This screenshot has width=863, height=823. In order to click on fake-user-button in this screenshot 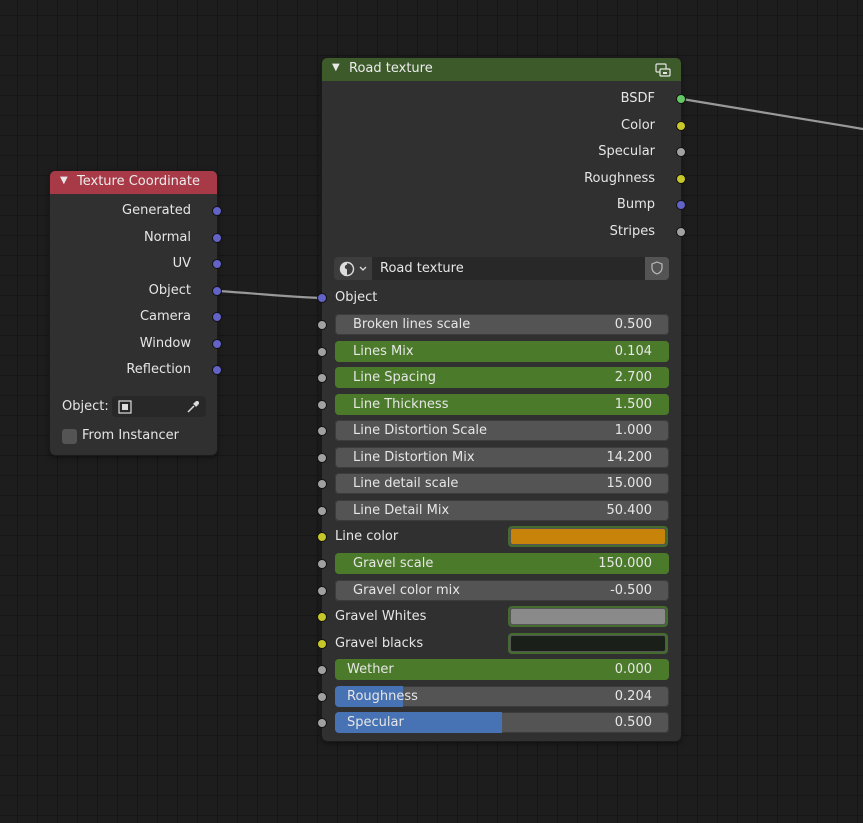, I will do `click(657, 268)`.